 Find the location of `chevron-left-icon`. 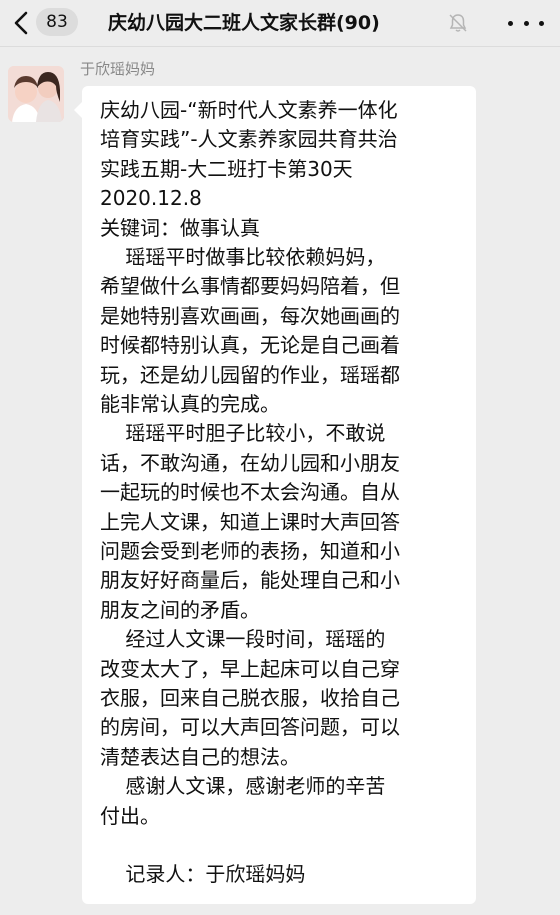

chevron-left-icon is located at coordinates (21, 23).